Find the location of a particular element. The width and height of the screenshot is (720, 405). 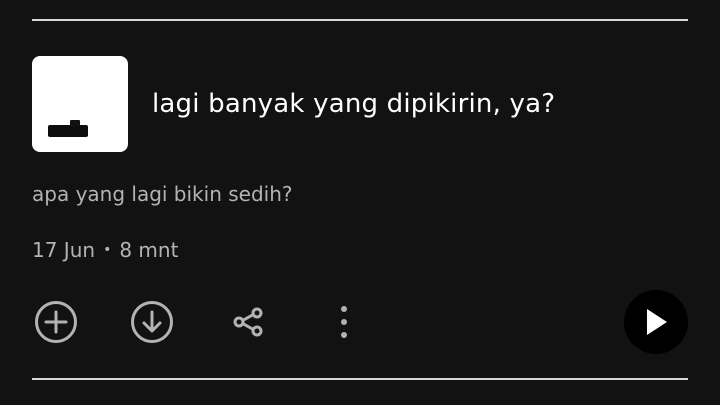

more-options-button is located at coordinates (344, 322).